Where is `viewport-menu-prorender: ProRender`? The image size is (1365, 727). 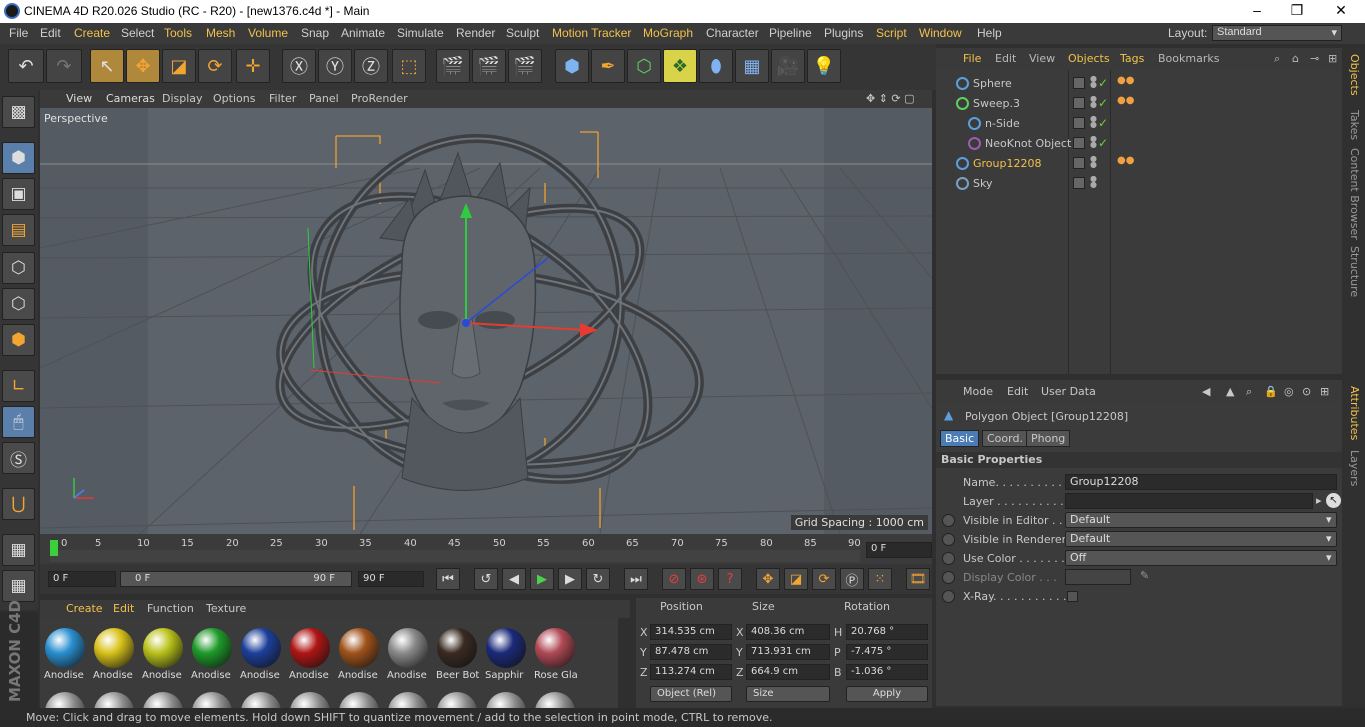 viewport-menu-prorender: ProRender is located at coordinates (379, 98).